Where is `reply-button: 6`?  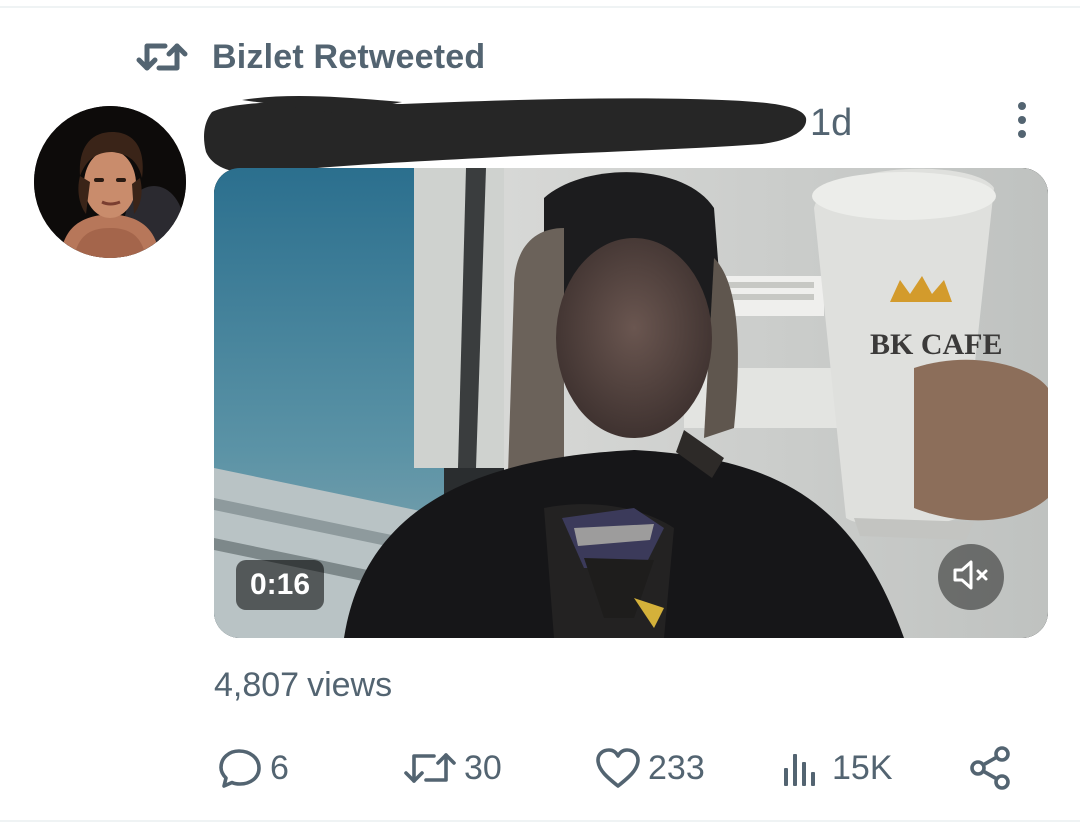 reply-button: 6 is located at coordinates (253, 768).